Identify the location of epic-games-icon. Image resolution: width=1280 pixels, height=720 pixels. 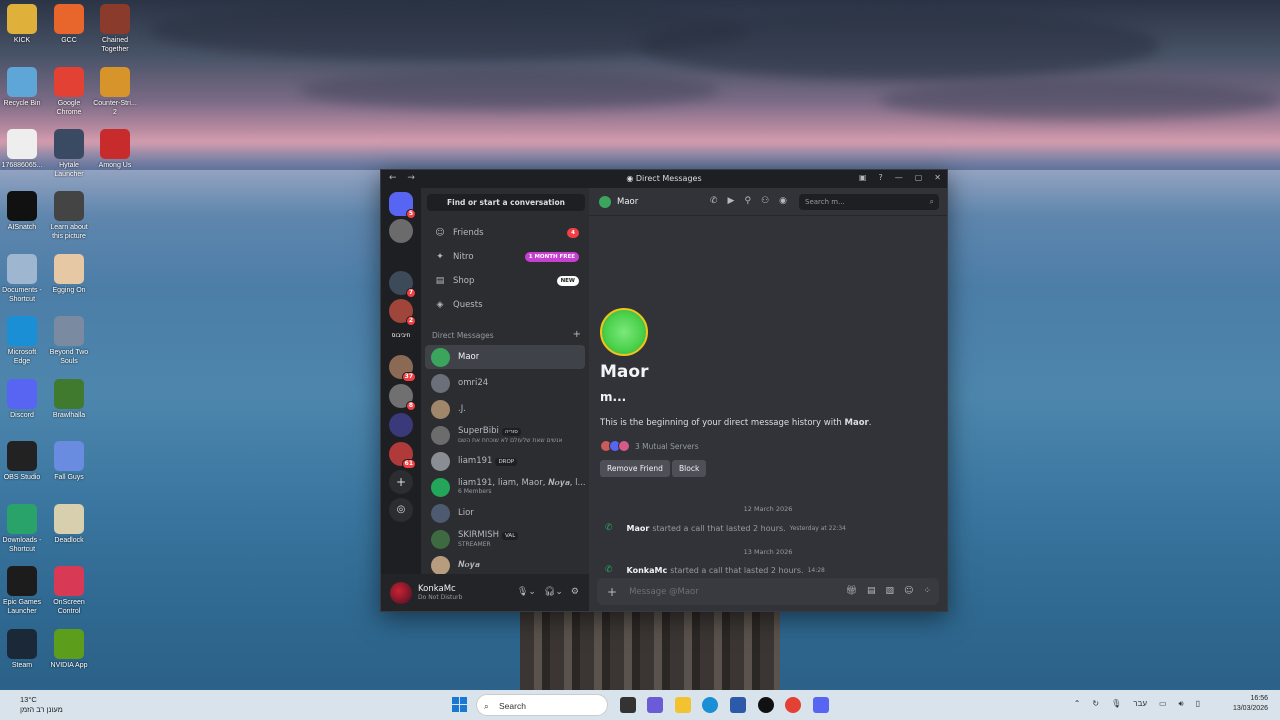
(22, 581).